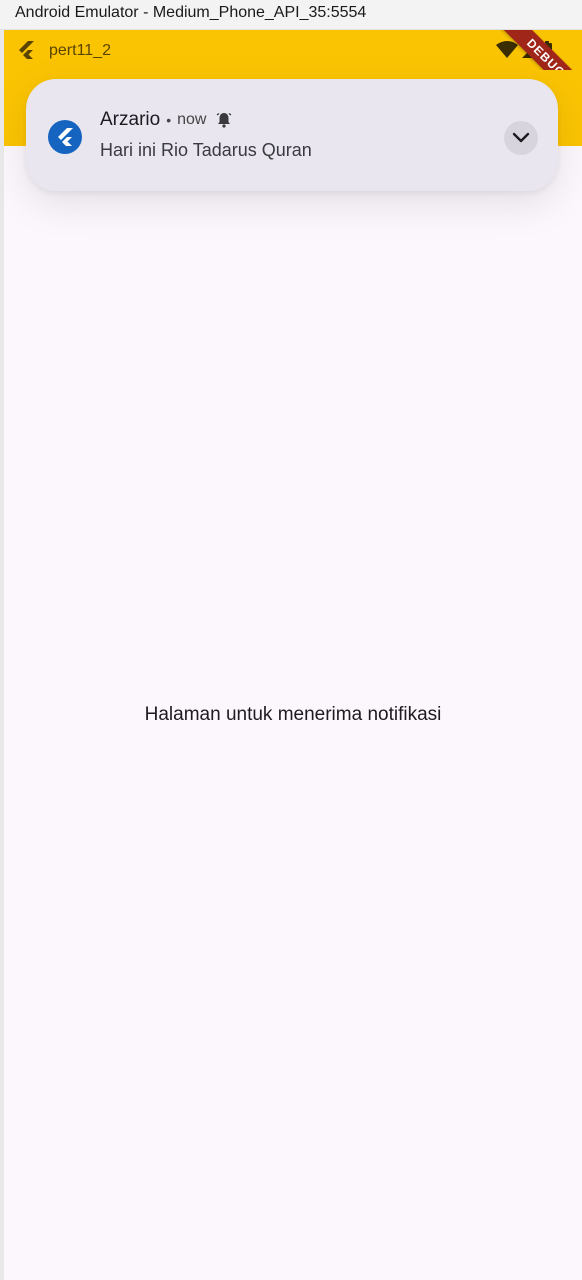 This screenshot has height=1280, width=582. What do you see at coordinates (293, 72) in the screenshot?
I see `status-bar: pert11_2 DEBUG` at bounding box center [293, 72].